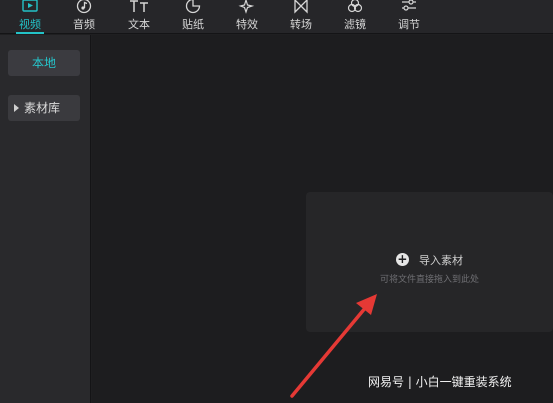  Describe the element at coordinates (355, 6) in the screenshot. I see `filter-icon` at that location.